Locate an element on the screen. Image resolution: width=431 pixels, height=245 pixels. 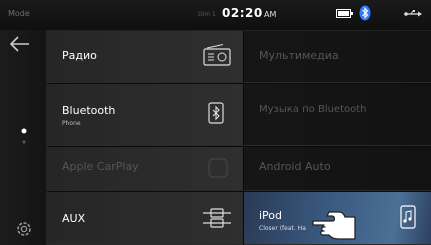
bluetooth-phone-icon is located at coordinates (216, 113).